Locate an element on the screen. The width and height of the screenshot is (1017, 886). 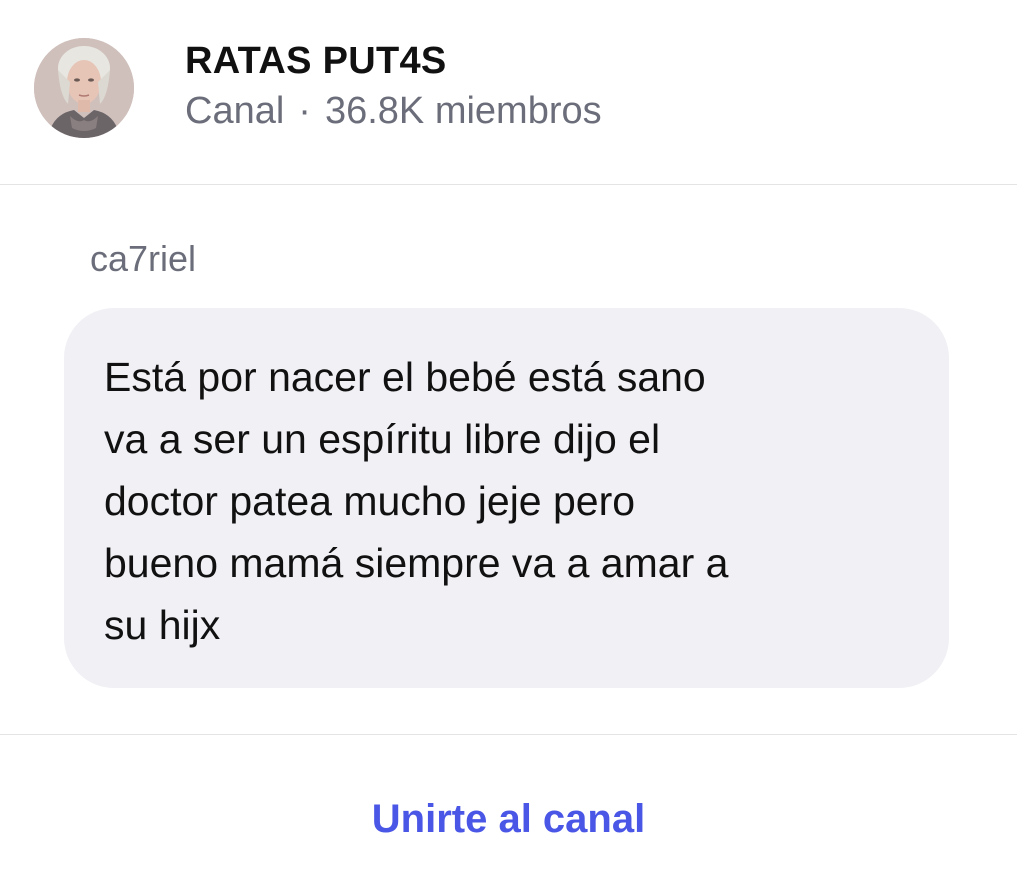
message-line: Está por nacer el bebé está sano is located at coordinates (405, 377).